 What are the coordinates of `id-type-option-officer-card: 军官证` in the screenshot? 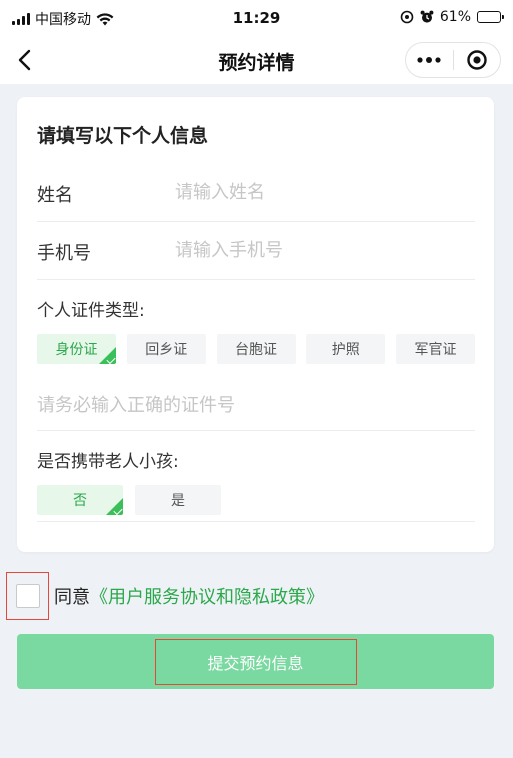 It's located at (435, 349).